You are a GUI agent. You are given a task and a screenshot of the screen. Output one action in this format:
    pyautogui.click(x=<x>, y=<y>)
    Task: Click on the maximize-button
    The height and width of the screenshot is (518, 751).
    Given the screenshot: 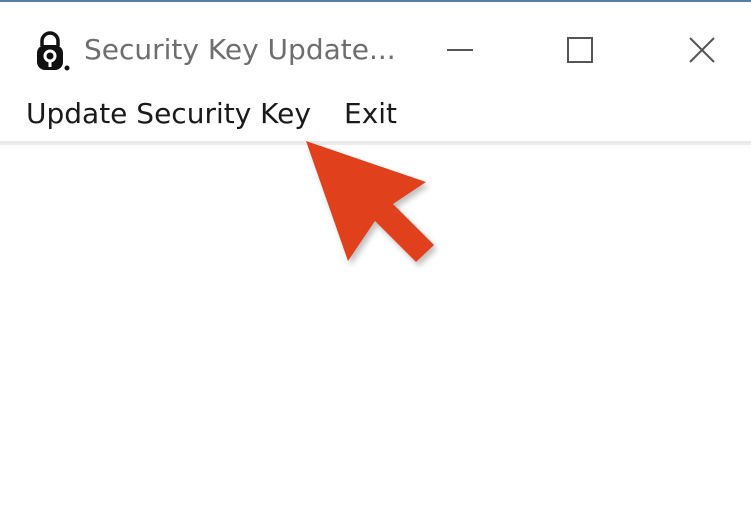 What is the action you would take?
    pyautogui.click(x=580, y=50)
    